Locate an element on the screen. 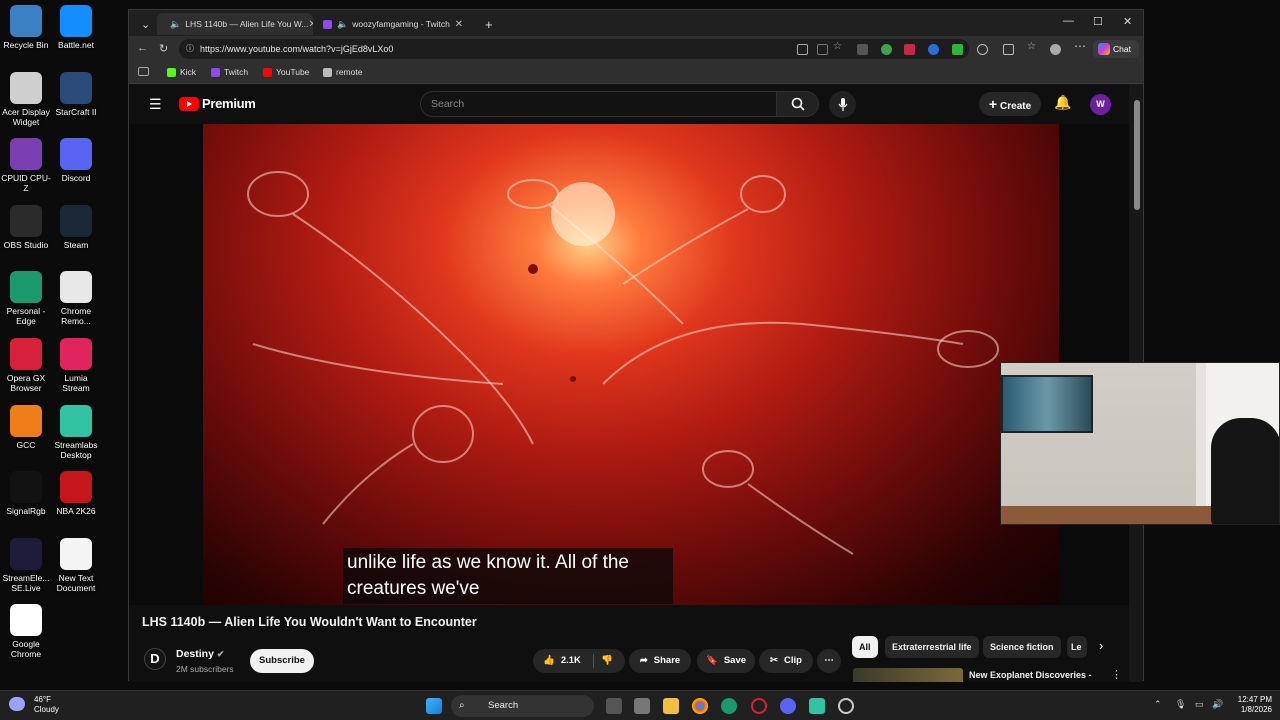 Image resolution: width=1280 pixels, height=720 pixels. favorites-icon: ☆ is located at coordinates (1032, 46).